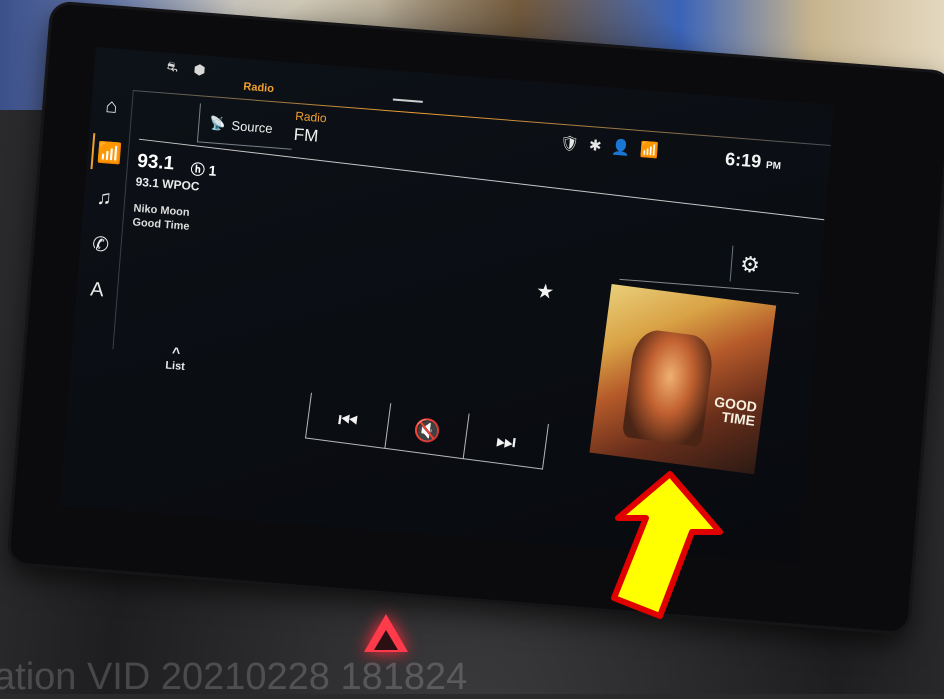 The height and width of the screenshot is (699, 944). I want to click on next-track-button: ⏭, so click(505, 441).